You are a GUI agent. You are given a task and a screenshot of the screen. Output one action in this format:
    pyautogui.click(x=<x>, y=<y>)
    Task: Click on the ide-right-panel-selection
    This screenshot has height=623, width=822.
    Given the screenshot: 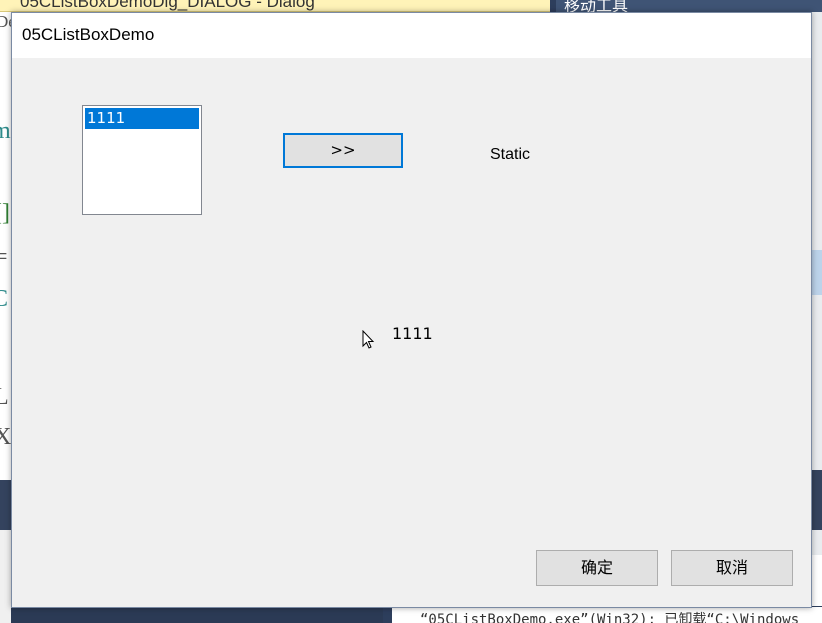 What is the action you would take?
    pyautogui.click(x=816, y=272)
    